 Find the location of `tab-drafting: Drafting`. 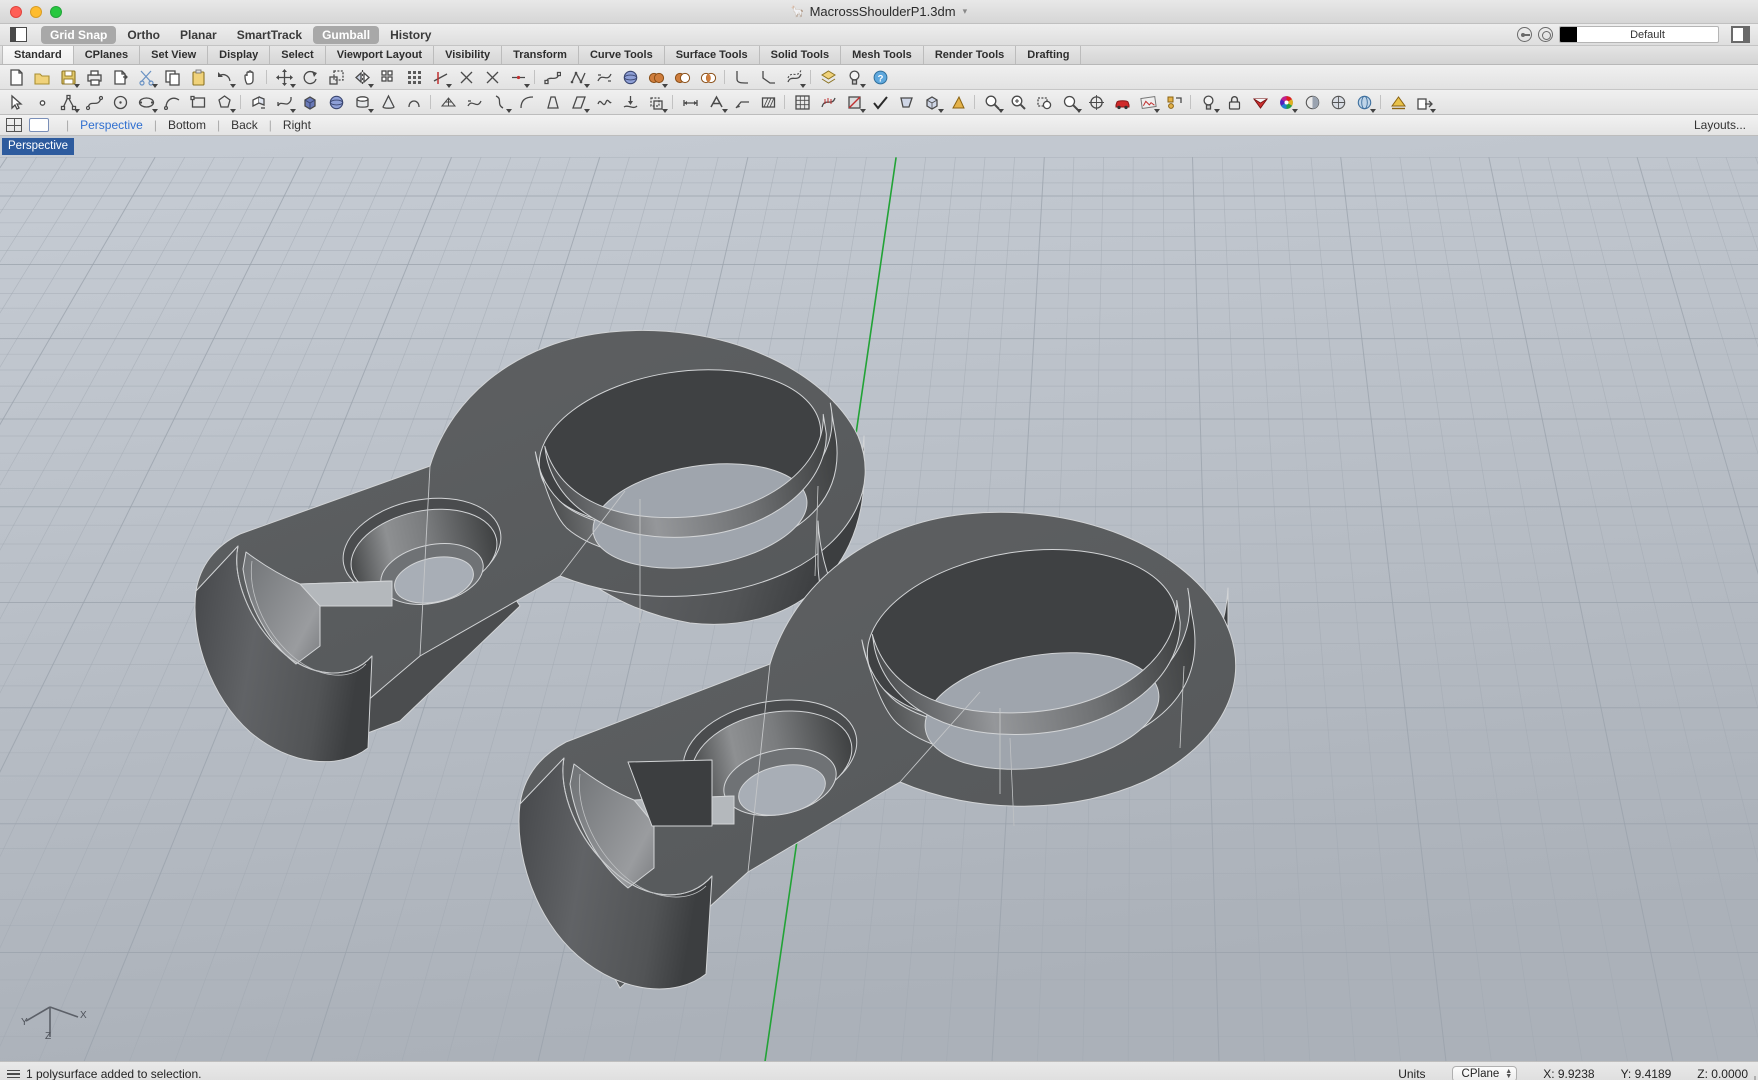

tab-drafting: Drafting is located at coordinates (1049, 55).